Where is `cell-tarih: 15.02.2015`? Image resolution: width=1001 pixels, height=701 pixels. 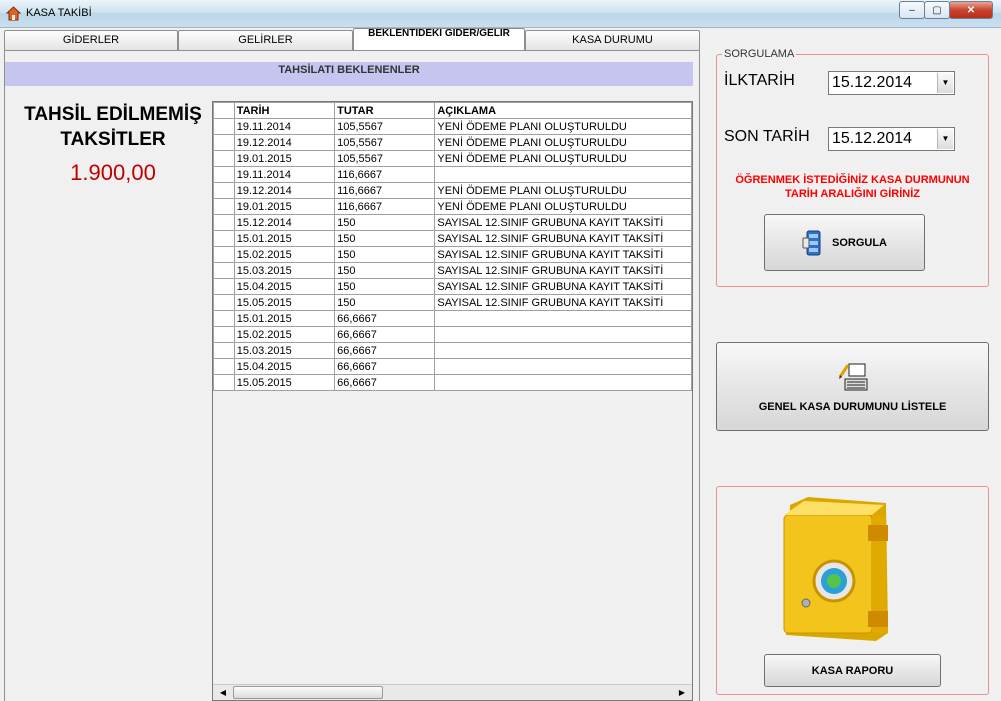
cell-tarih: 15.02.2015 is located at coordinates (284, 334).